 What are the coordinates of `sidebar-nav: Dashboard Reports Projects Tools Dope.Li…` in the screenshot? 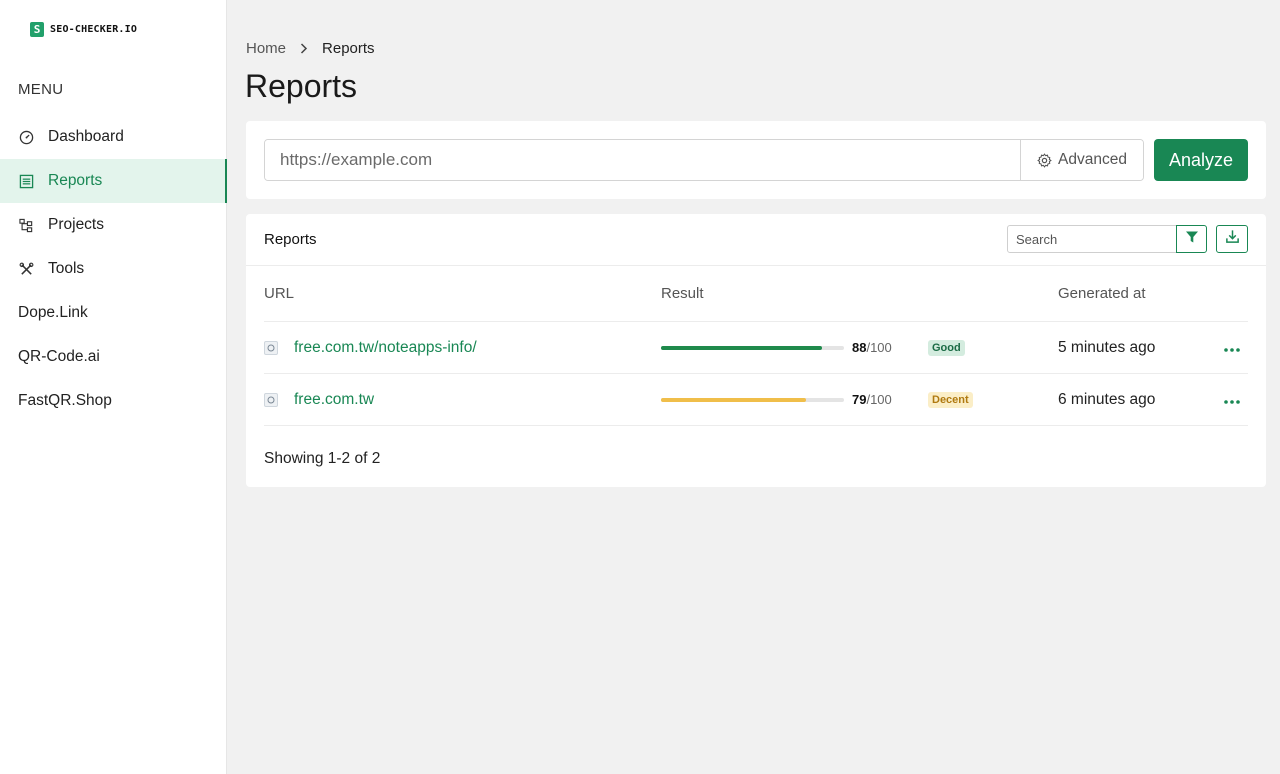 It's located at (113, 269).